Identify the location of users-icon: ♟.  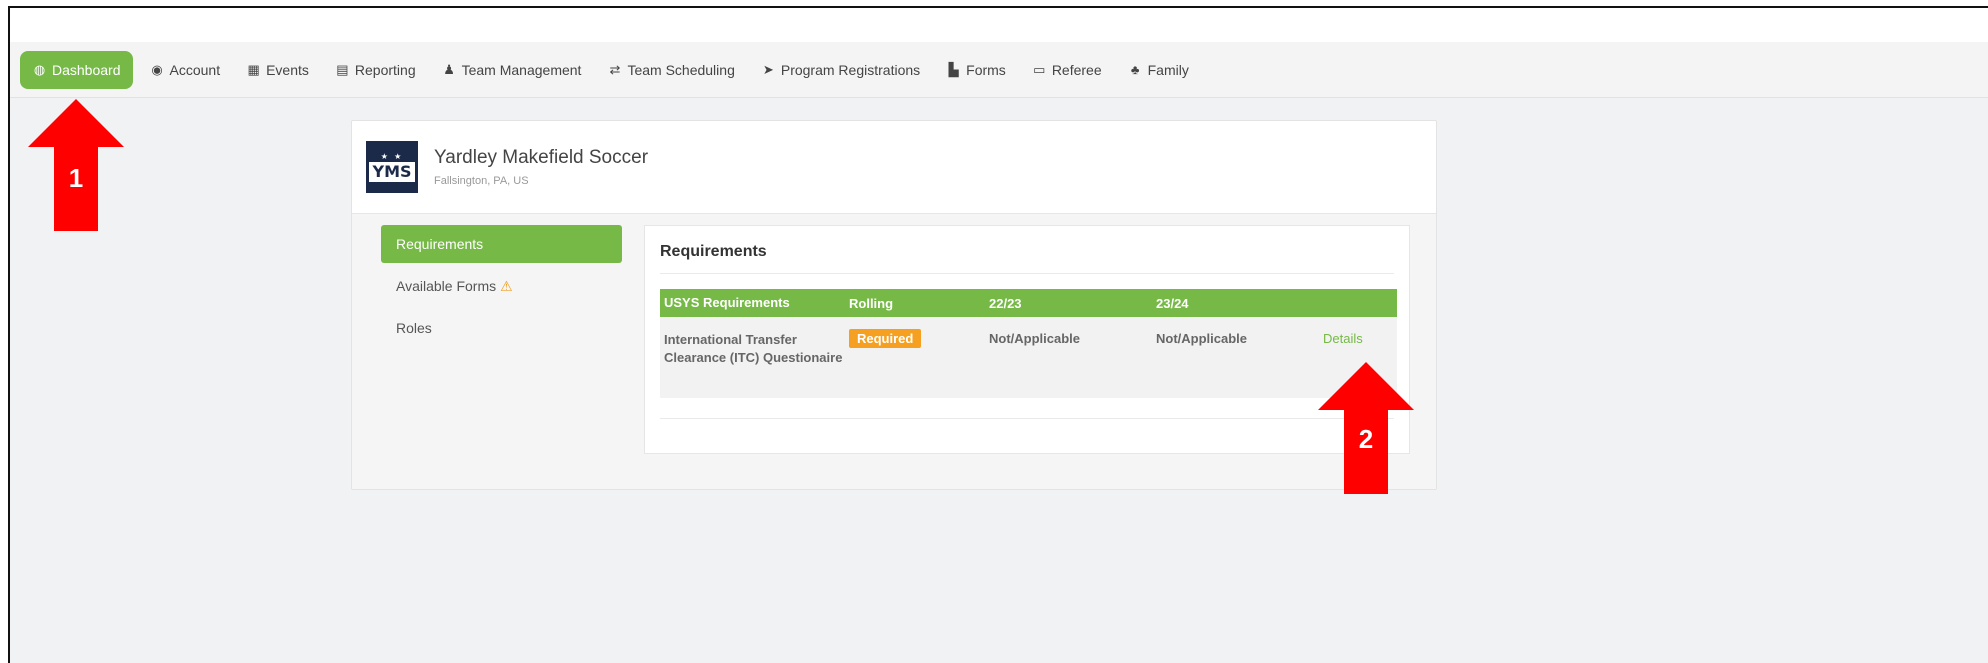
(449, 69).